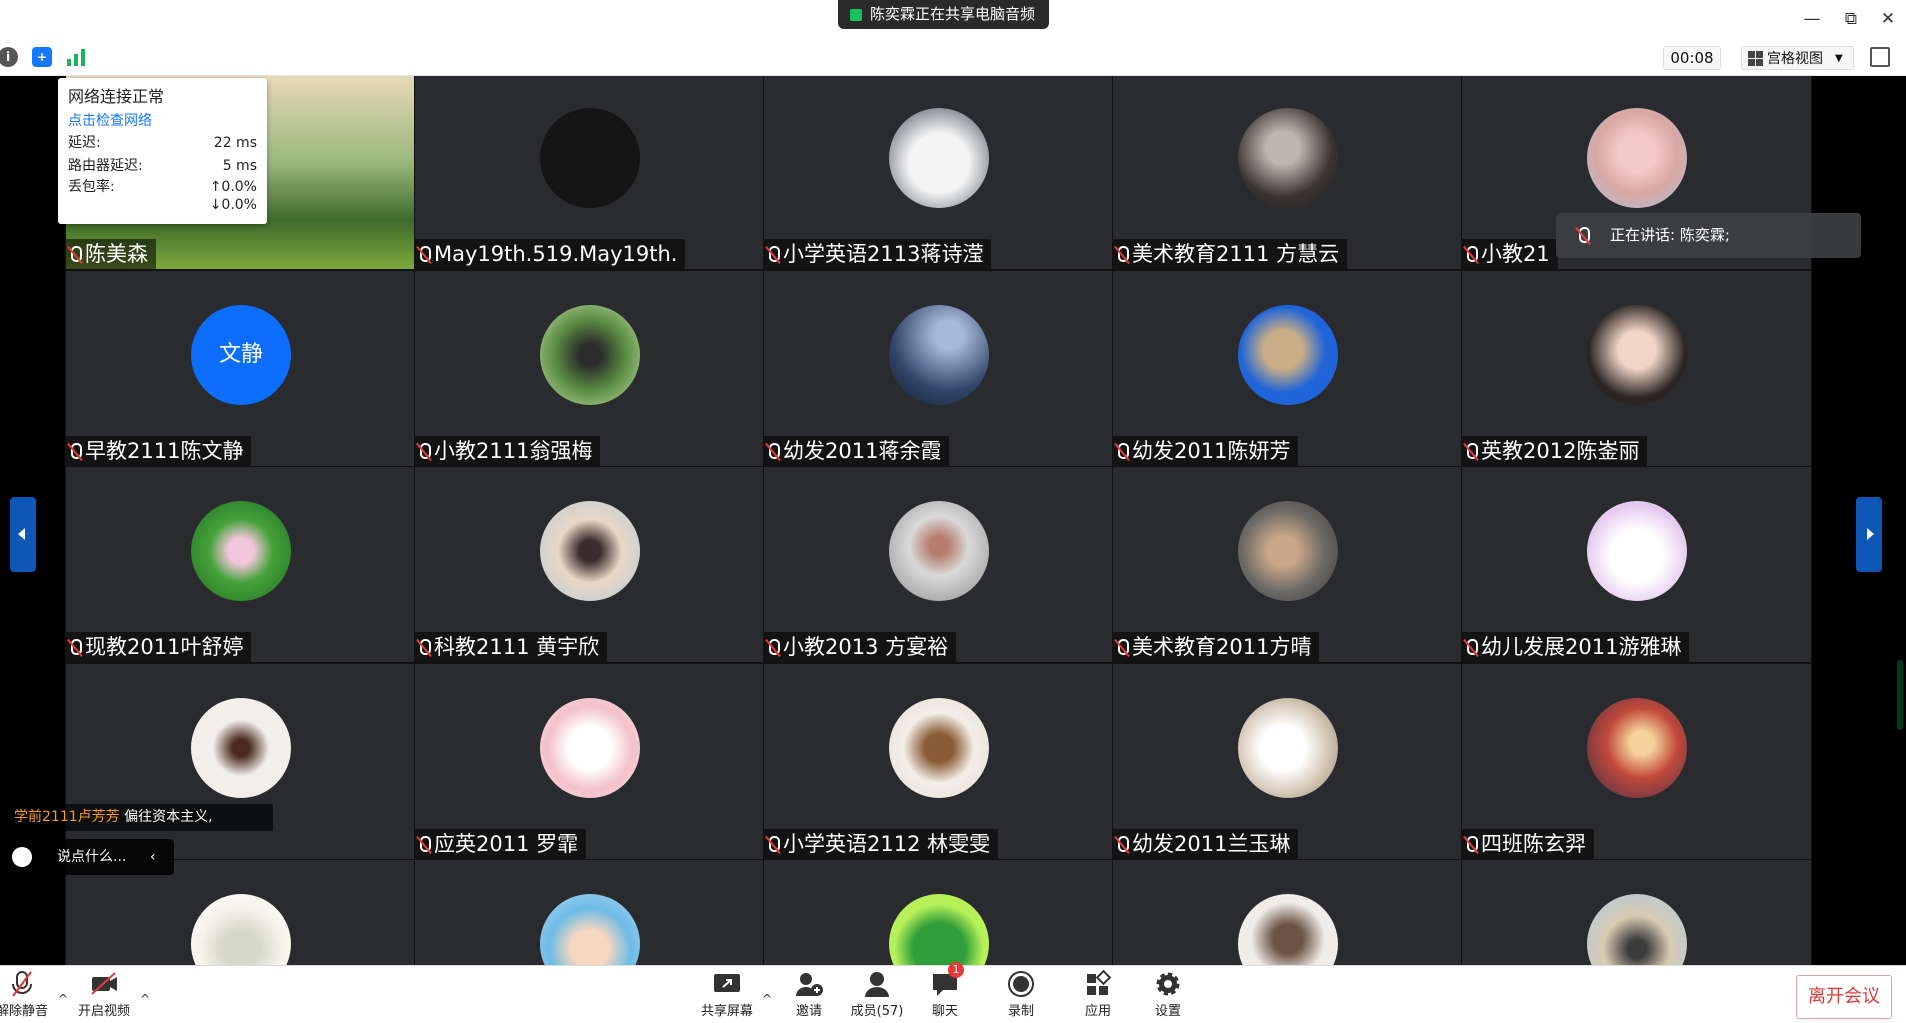 The height and width of the screenshot is (1023, 1906). Describe the element at coordinates (938, 761) in the screenshot. I see `participant-tile: 小学英语2112 林雯雯` at that location.